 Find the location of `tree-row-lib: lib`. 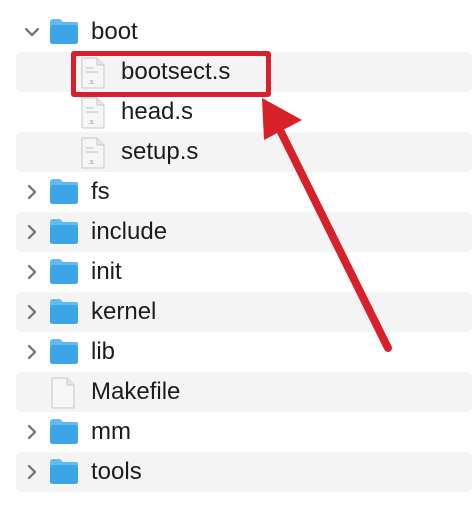

tree-row-lib: lib is located at coordinates (244, 352).